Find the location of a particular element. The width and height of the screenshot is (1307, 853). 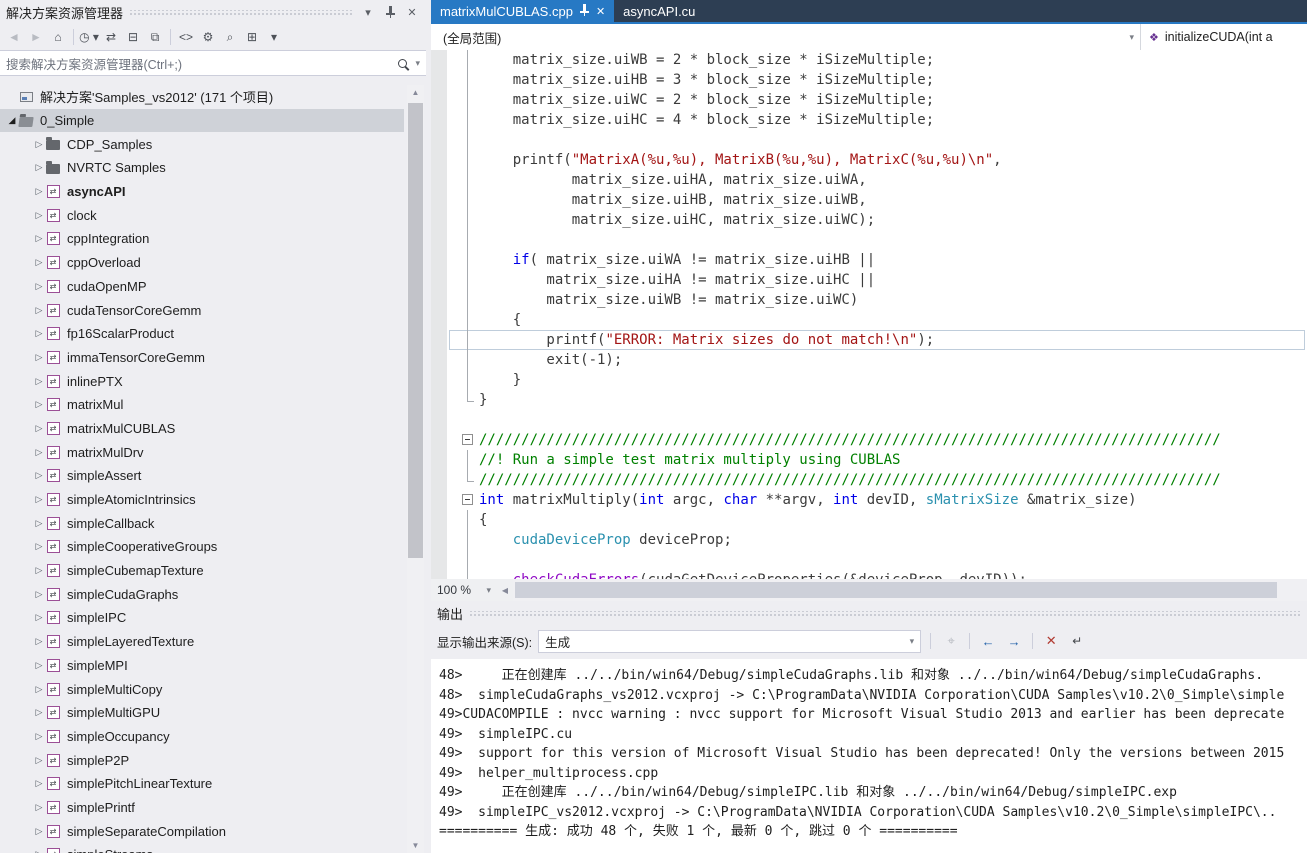

tree-item-asyncapi: ▷ ⇄ asyncAPI is located at coordinates (202, 192).